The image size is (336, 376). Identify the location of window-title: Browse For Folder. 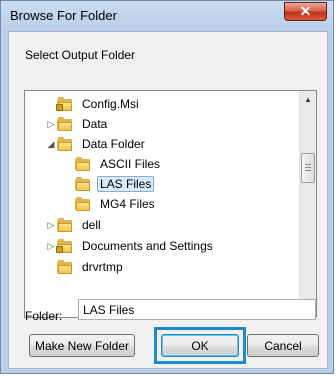
(63, 15).